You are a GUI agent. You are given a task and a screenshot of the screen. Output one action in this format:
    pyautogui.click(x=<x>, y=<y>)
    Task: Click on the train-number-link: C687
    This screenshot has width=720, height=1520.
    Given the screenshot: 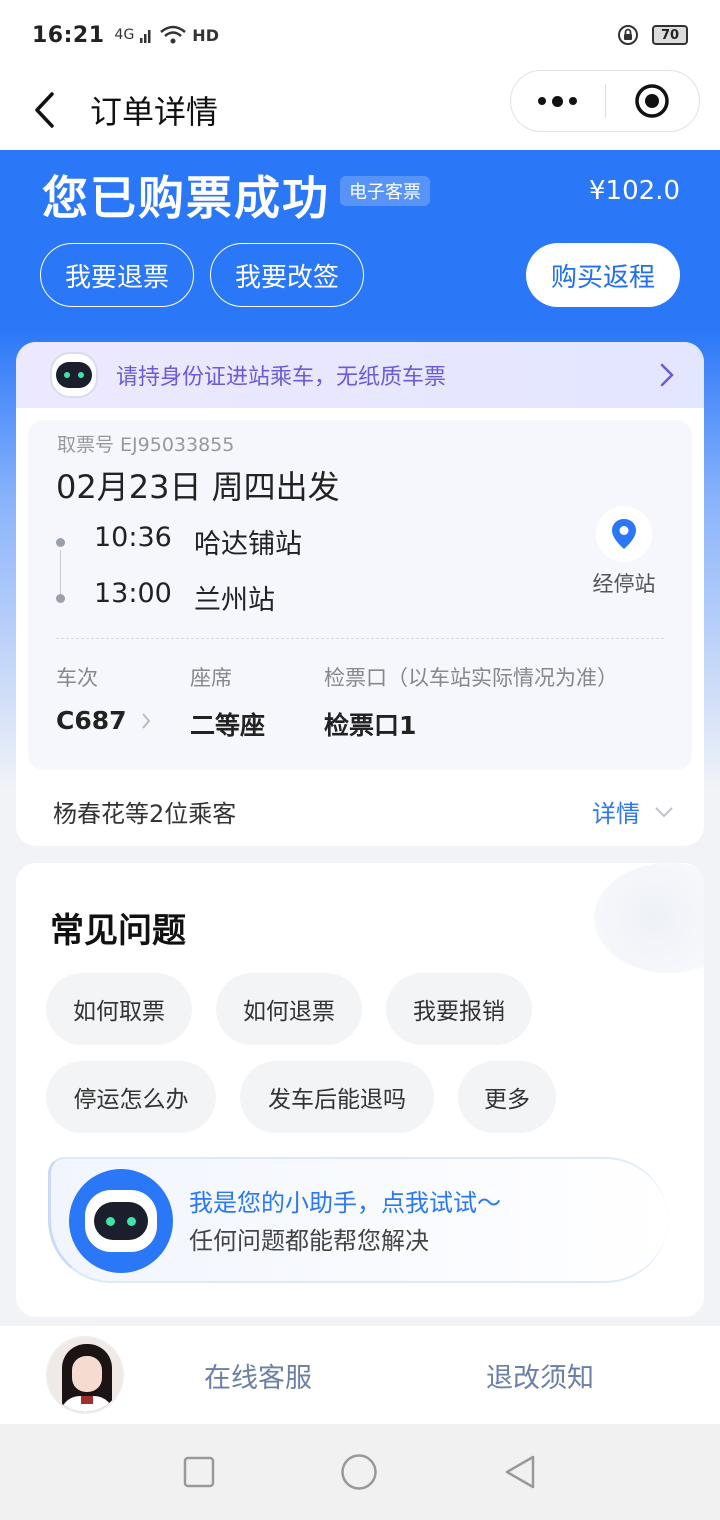 What is the action you would take?
    pyautogui.click(x=103, y=720)
    